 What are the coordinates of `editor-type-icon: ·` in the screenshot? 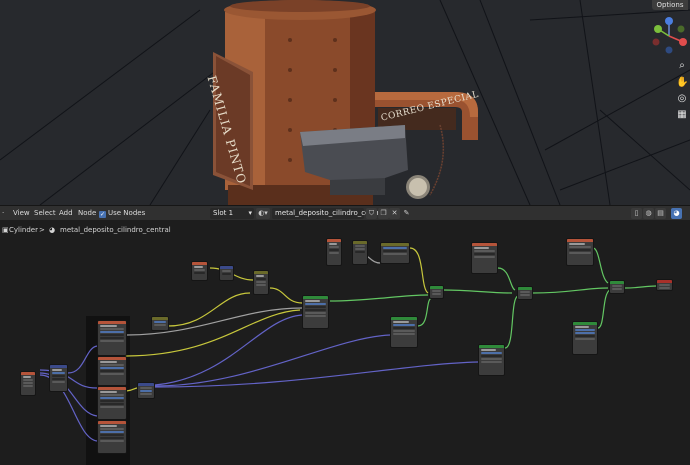 It's located at (5, 213).